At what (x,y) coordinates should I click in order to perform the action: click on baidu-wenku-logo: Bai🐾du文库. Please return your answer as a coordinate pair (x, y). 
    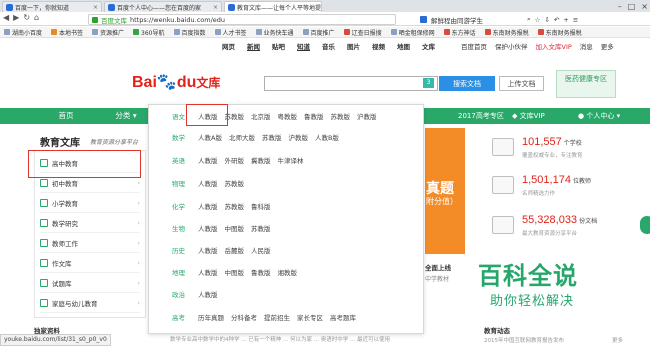
    Looking at the image, I should click on (176, 82).